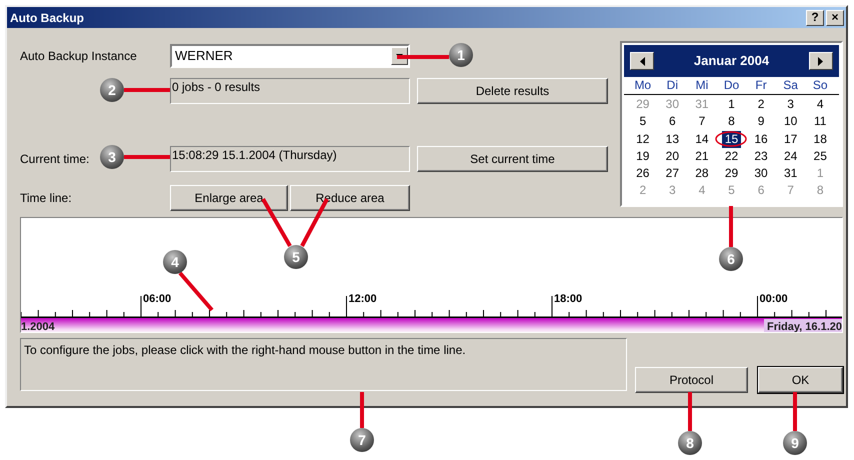  Describe the element at coordinates (362, 299) in the screenshot. I see `hour-label: 12:00` at that location.